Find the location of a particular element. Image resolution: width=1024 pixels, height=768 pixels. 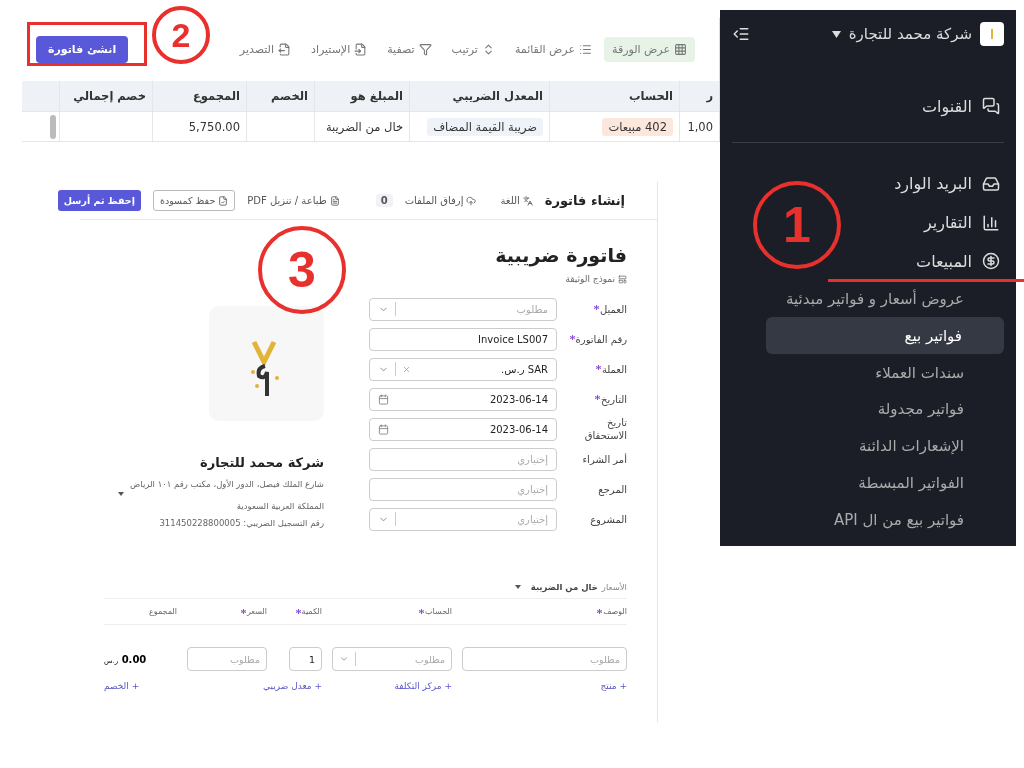

company-logo-icon is located at coordinates (992, 34).